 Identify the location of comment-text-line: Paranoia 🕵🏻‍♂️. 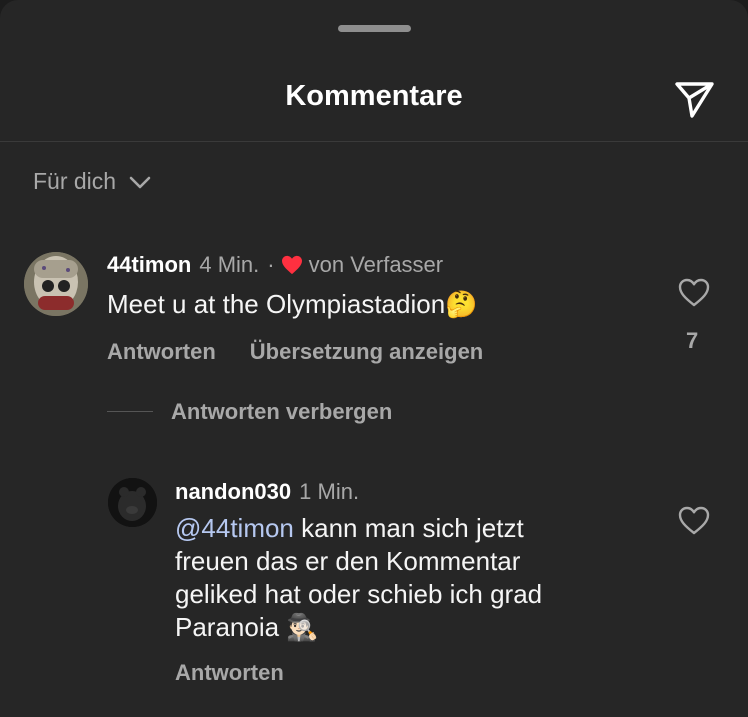
(247, 627).